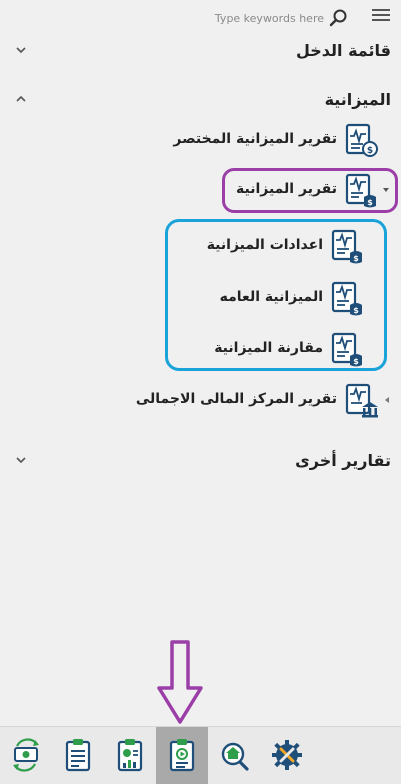 This screenshot has width=401, height=784. What do you see at coordinates (201, 101) in the screenshot?
I see `group-budget: الميزانية` at bounding box center [201, 101].